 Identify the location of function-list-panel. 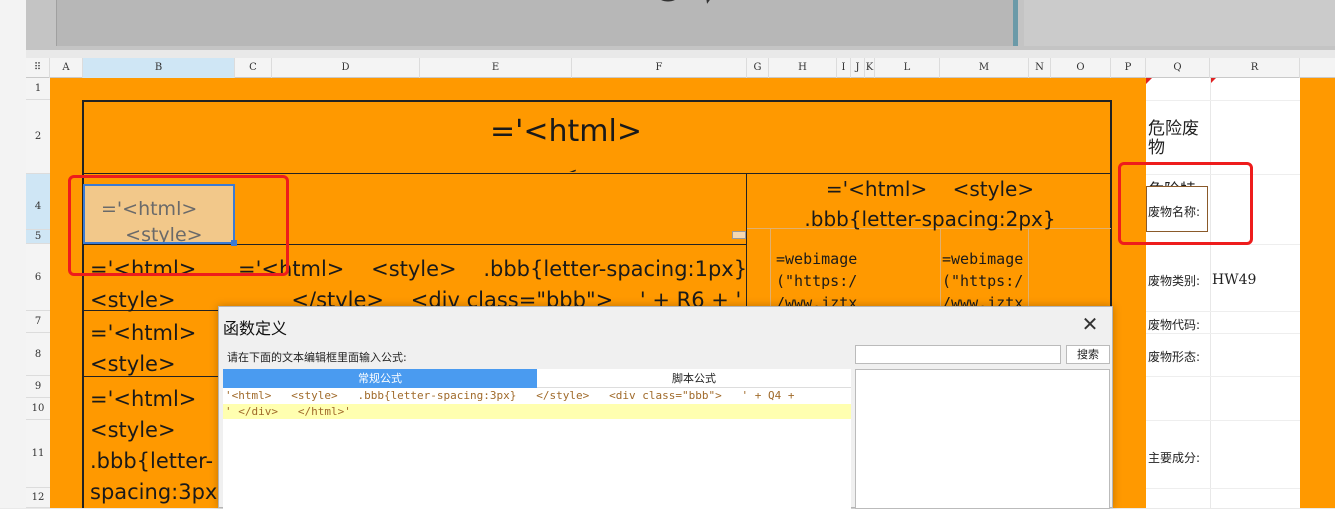
(982, 439).